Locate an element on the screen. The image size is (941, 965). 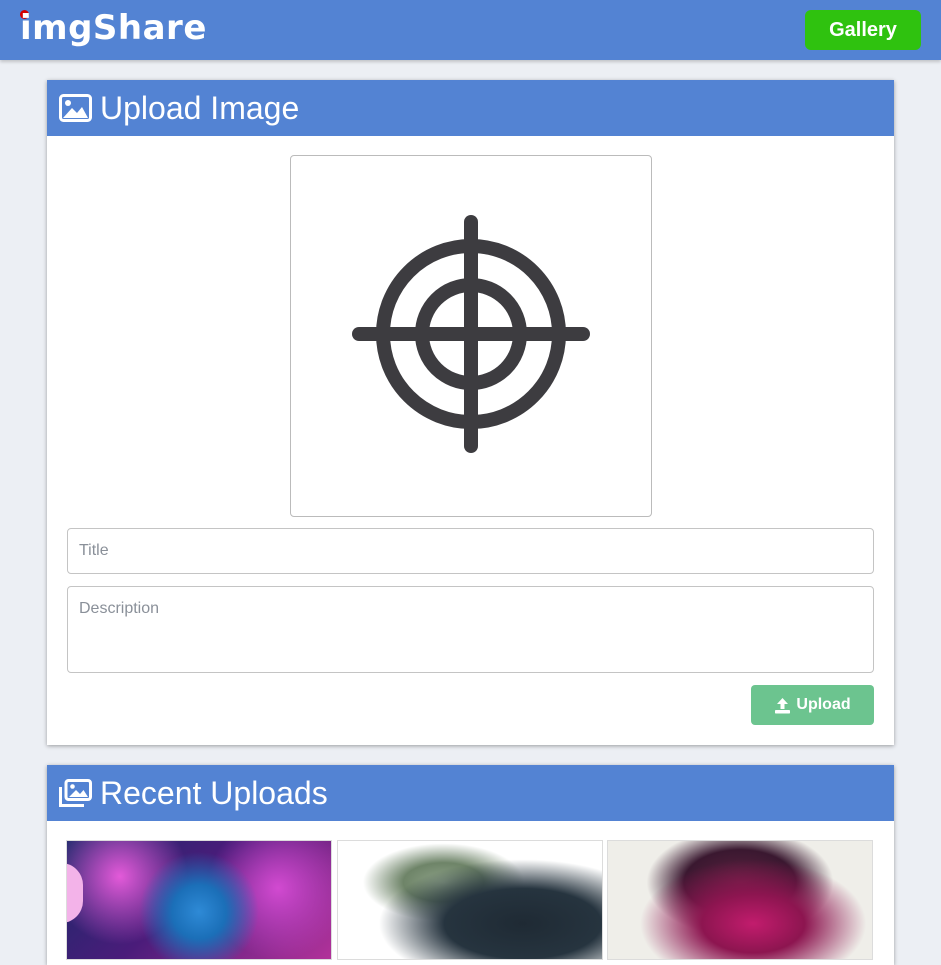
description-input is located at coordinates (470, 629).